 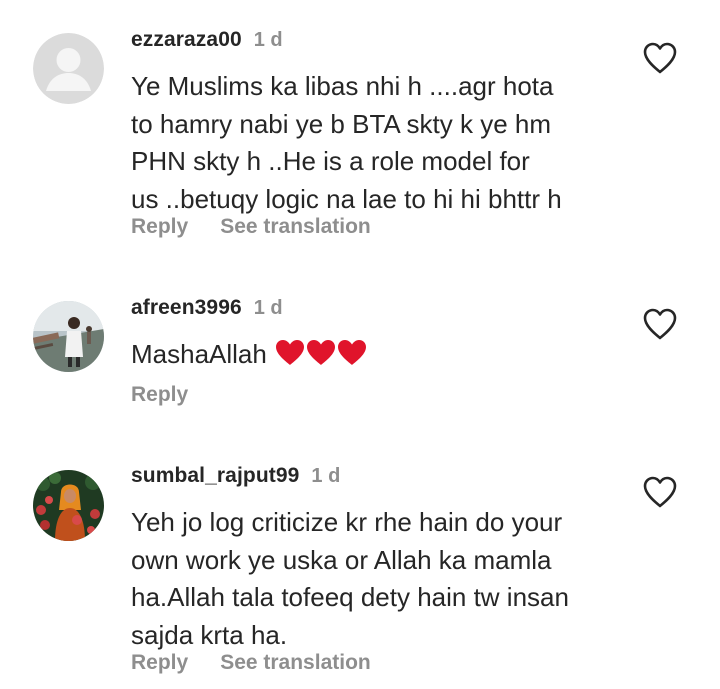 I want to click on comment-actions: Reply, so click(x=159, y=395).